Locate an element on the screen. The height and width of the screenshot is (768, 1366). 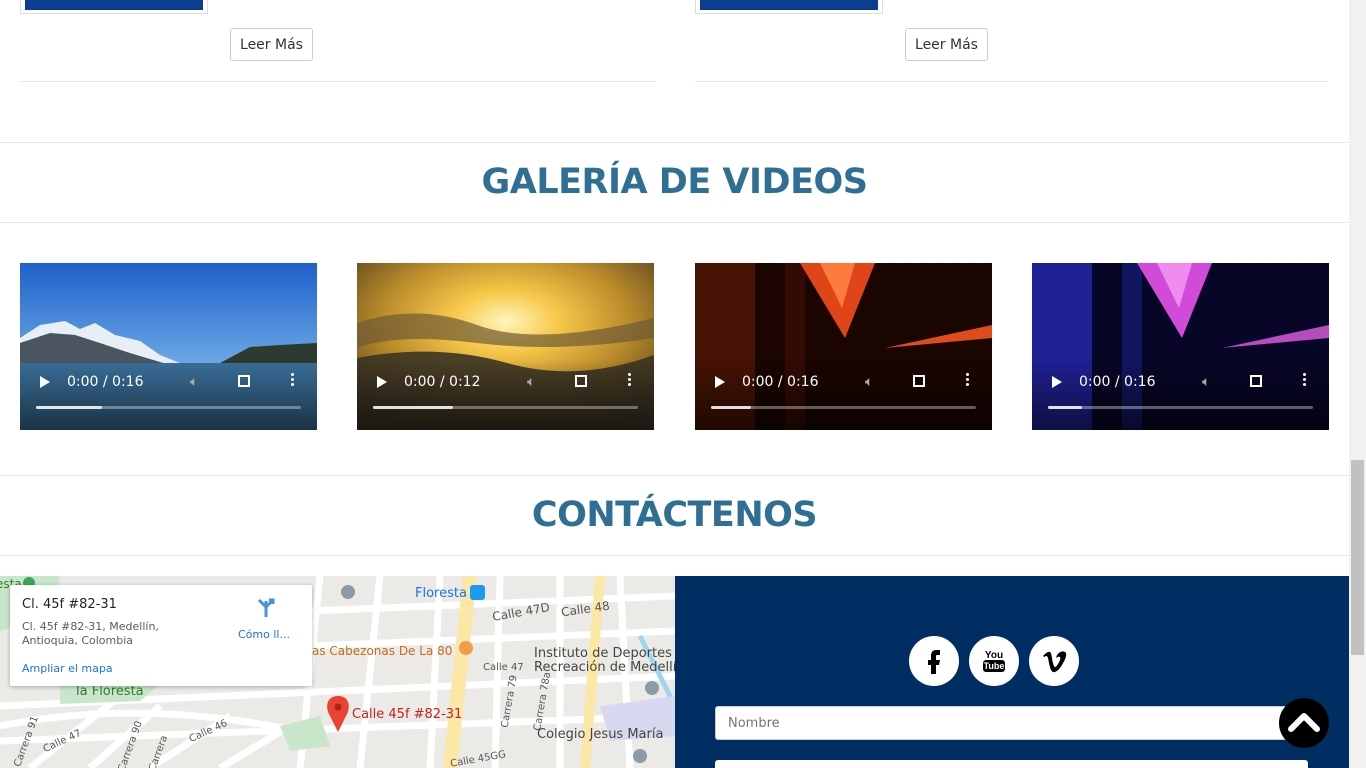
vimeo-icon is located at coordinates (1055, 662).